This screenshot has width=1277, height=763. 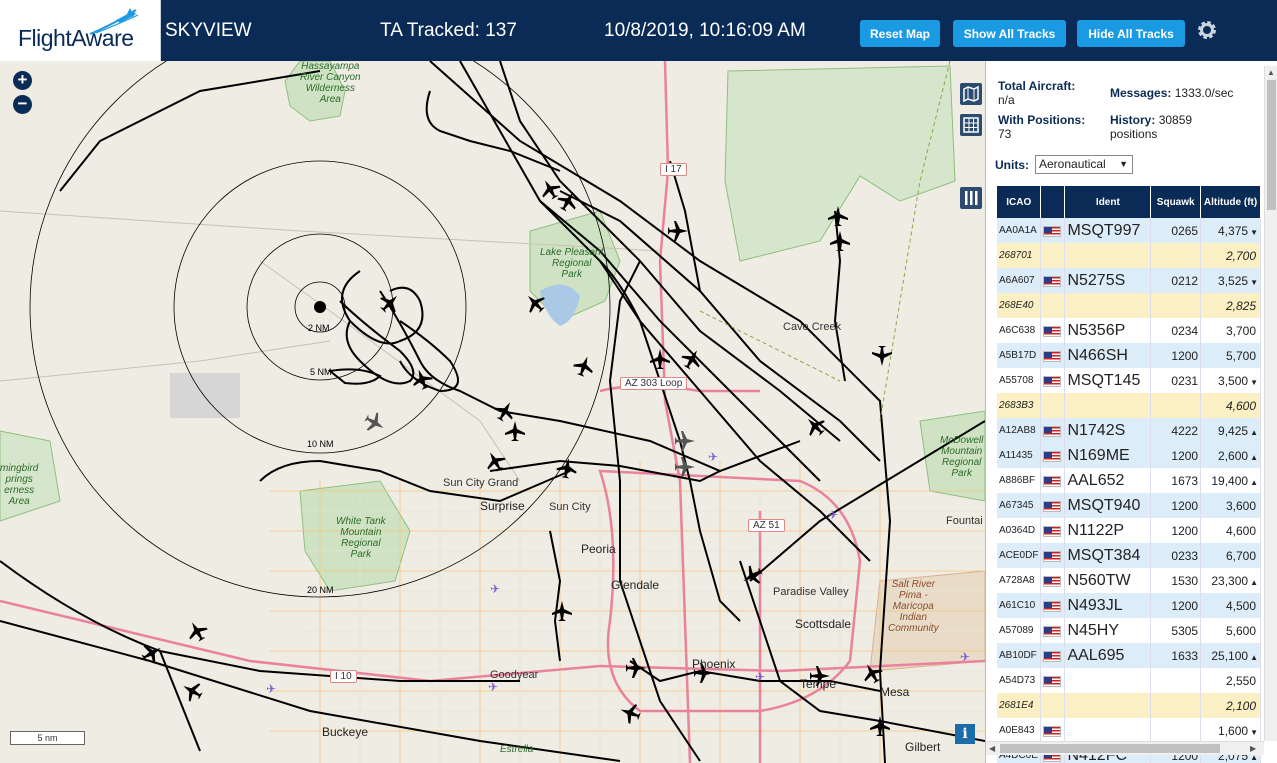 What do you see at coordinates (823, 624) in the screenshot?
I see `map-label-scottsdale: Scottsdale` at bounding box center [823, 624].